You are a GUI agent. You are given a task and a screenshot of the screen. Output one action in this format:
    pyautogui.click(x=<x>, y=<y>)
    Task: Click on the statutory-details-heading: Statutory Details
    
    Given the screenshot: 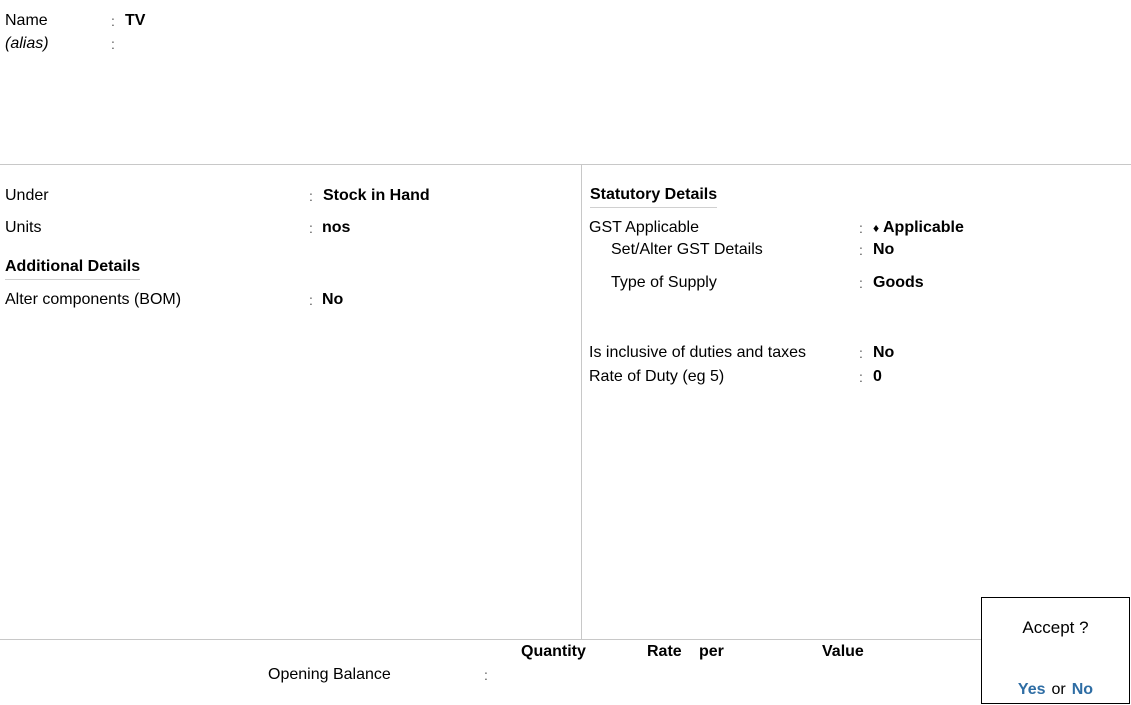 What is the action you would take?
    pyautogui.click(x=654, y=197)
    